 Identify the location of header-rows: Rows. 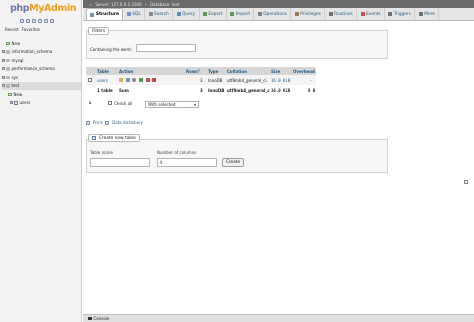
(192, 71).